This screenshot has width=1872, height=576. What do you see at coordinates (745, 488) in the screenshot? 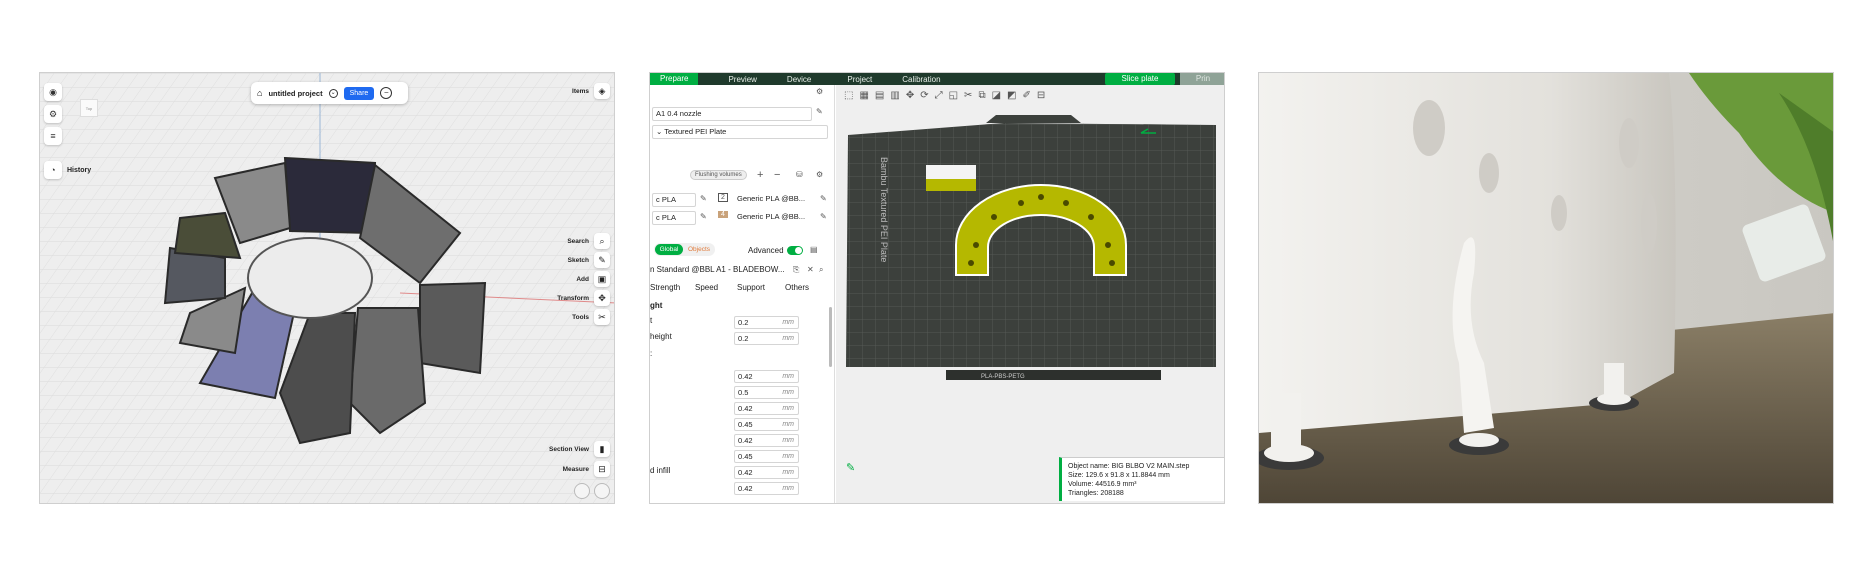
I see `value: 0.42` at bounding box center [745, 488].